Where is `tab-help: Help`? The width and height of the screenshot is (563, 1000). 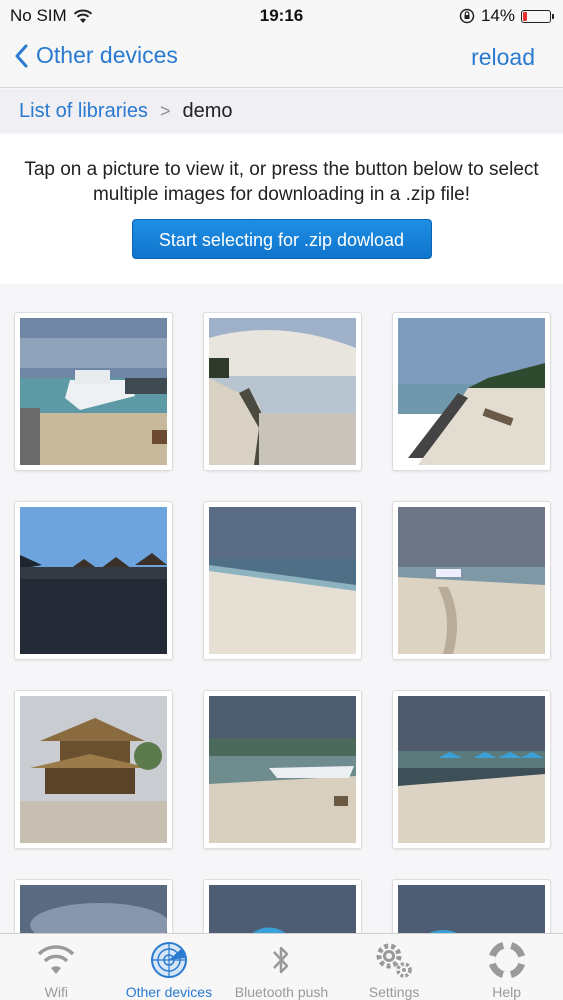
tab-help: Help is located at coordinates (506, 967).